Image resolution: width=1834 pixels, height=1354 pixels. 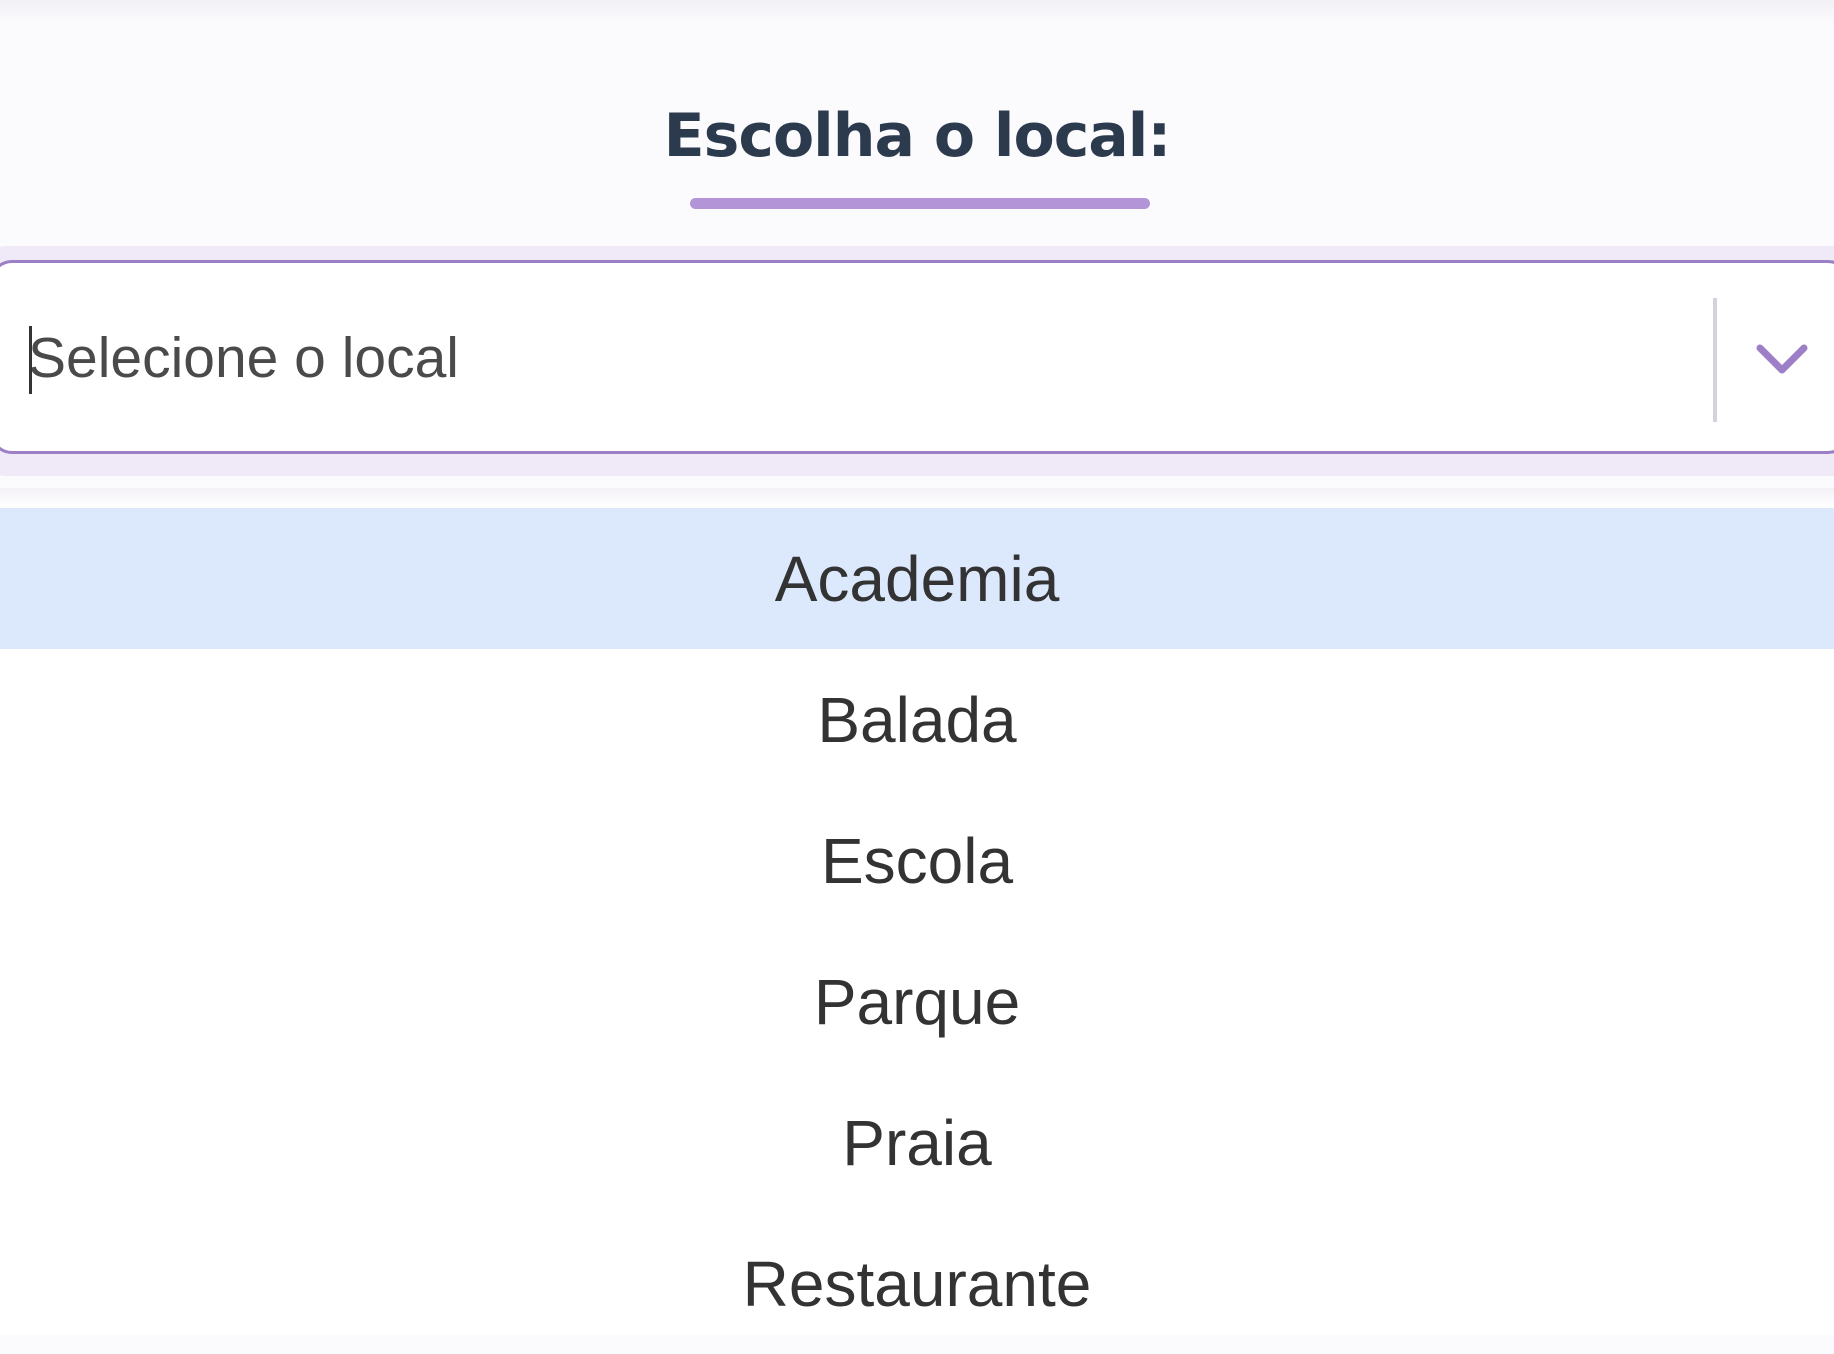 I want to click on option-escola: Escola, so click(x=917, y=860).